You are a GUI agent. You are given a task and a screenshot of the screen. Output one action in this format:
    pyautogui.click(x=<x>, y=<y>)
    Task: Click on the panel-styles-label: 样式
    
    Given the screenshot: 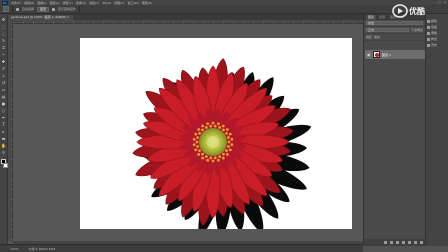 What is the action you would take?
    pyautogui.click(x=434, y=39)
    